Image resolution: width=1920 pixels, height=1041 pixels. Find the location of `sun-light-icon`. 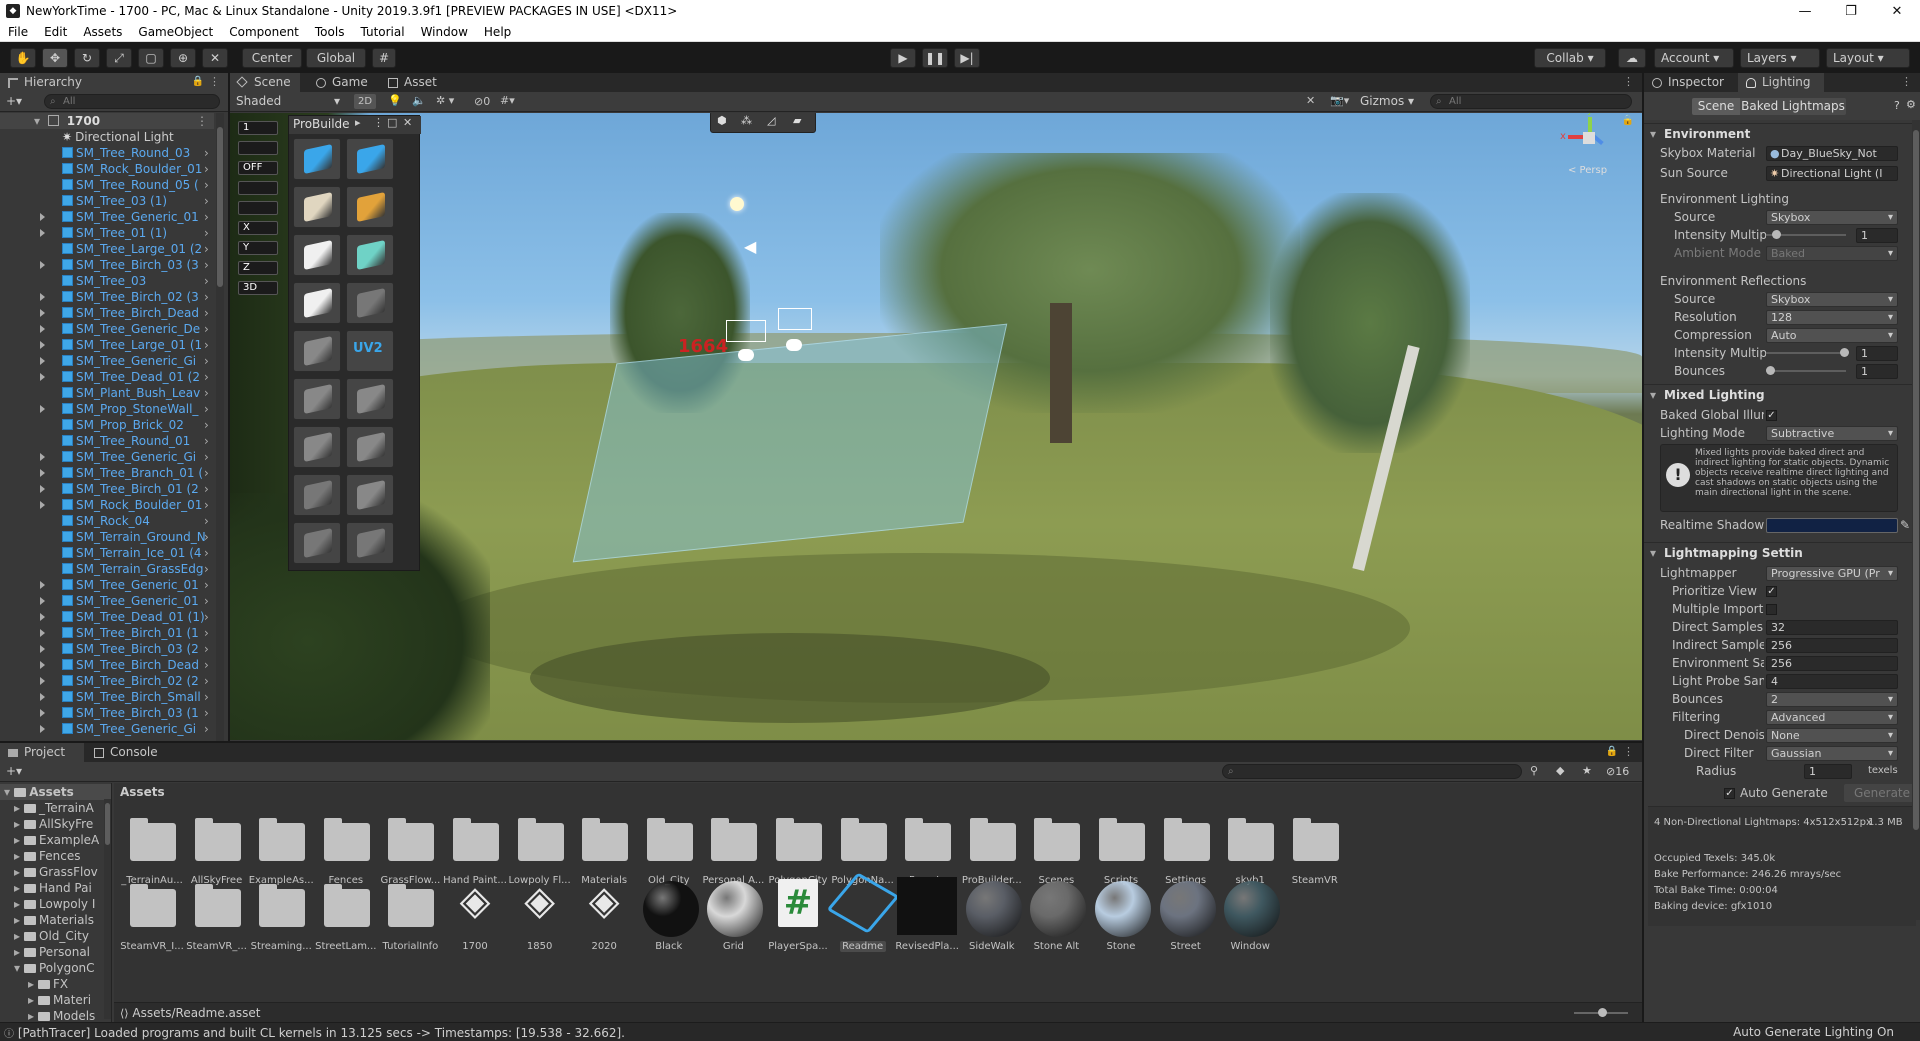

sun-light-icon is located at coordinates (737, 204).